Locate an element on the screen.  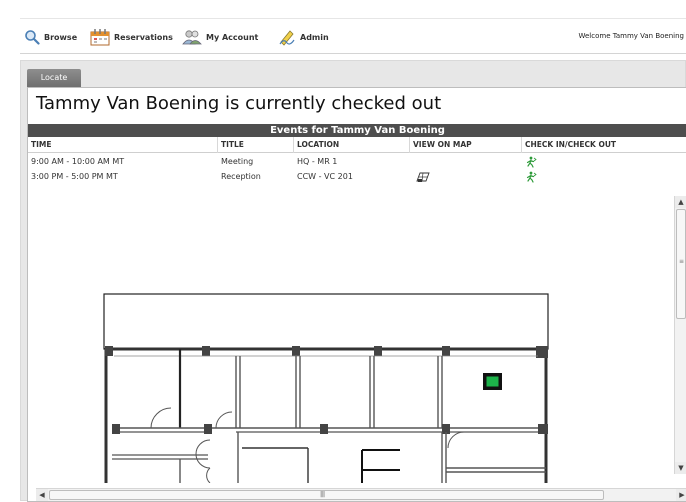
scroll-up-arrow: ▲ is located at coordinates (680, 202).